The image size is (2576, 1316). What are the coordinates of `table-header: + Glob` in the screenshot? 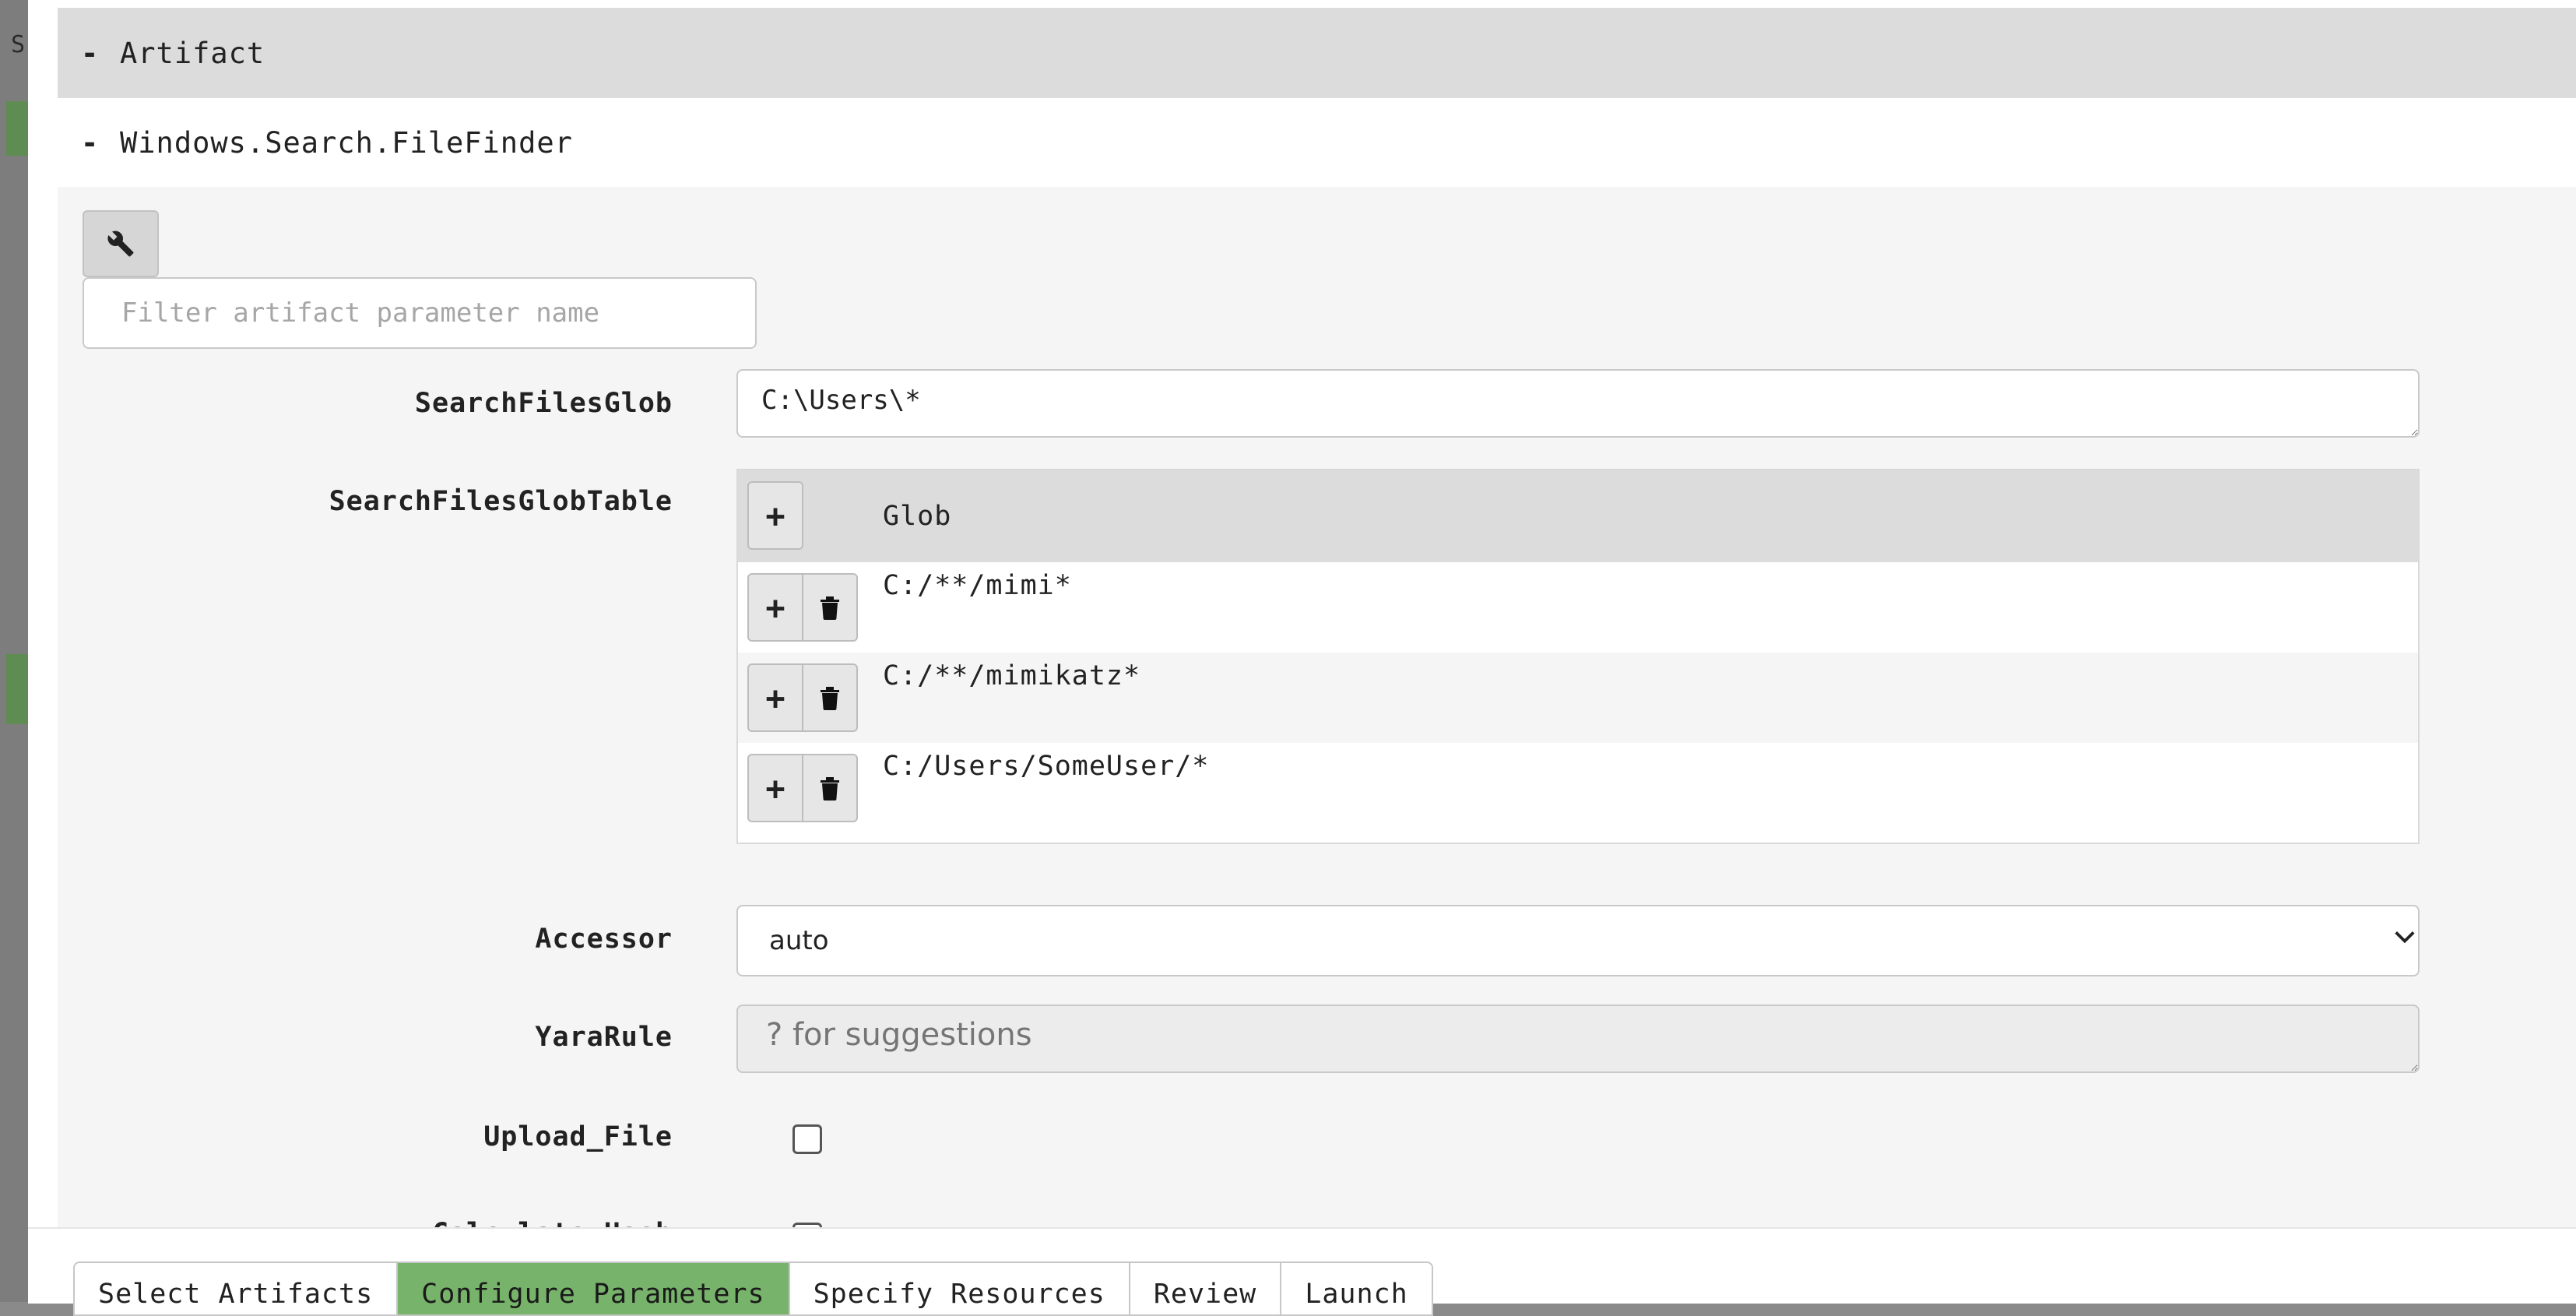 It's located at (1578, 516).